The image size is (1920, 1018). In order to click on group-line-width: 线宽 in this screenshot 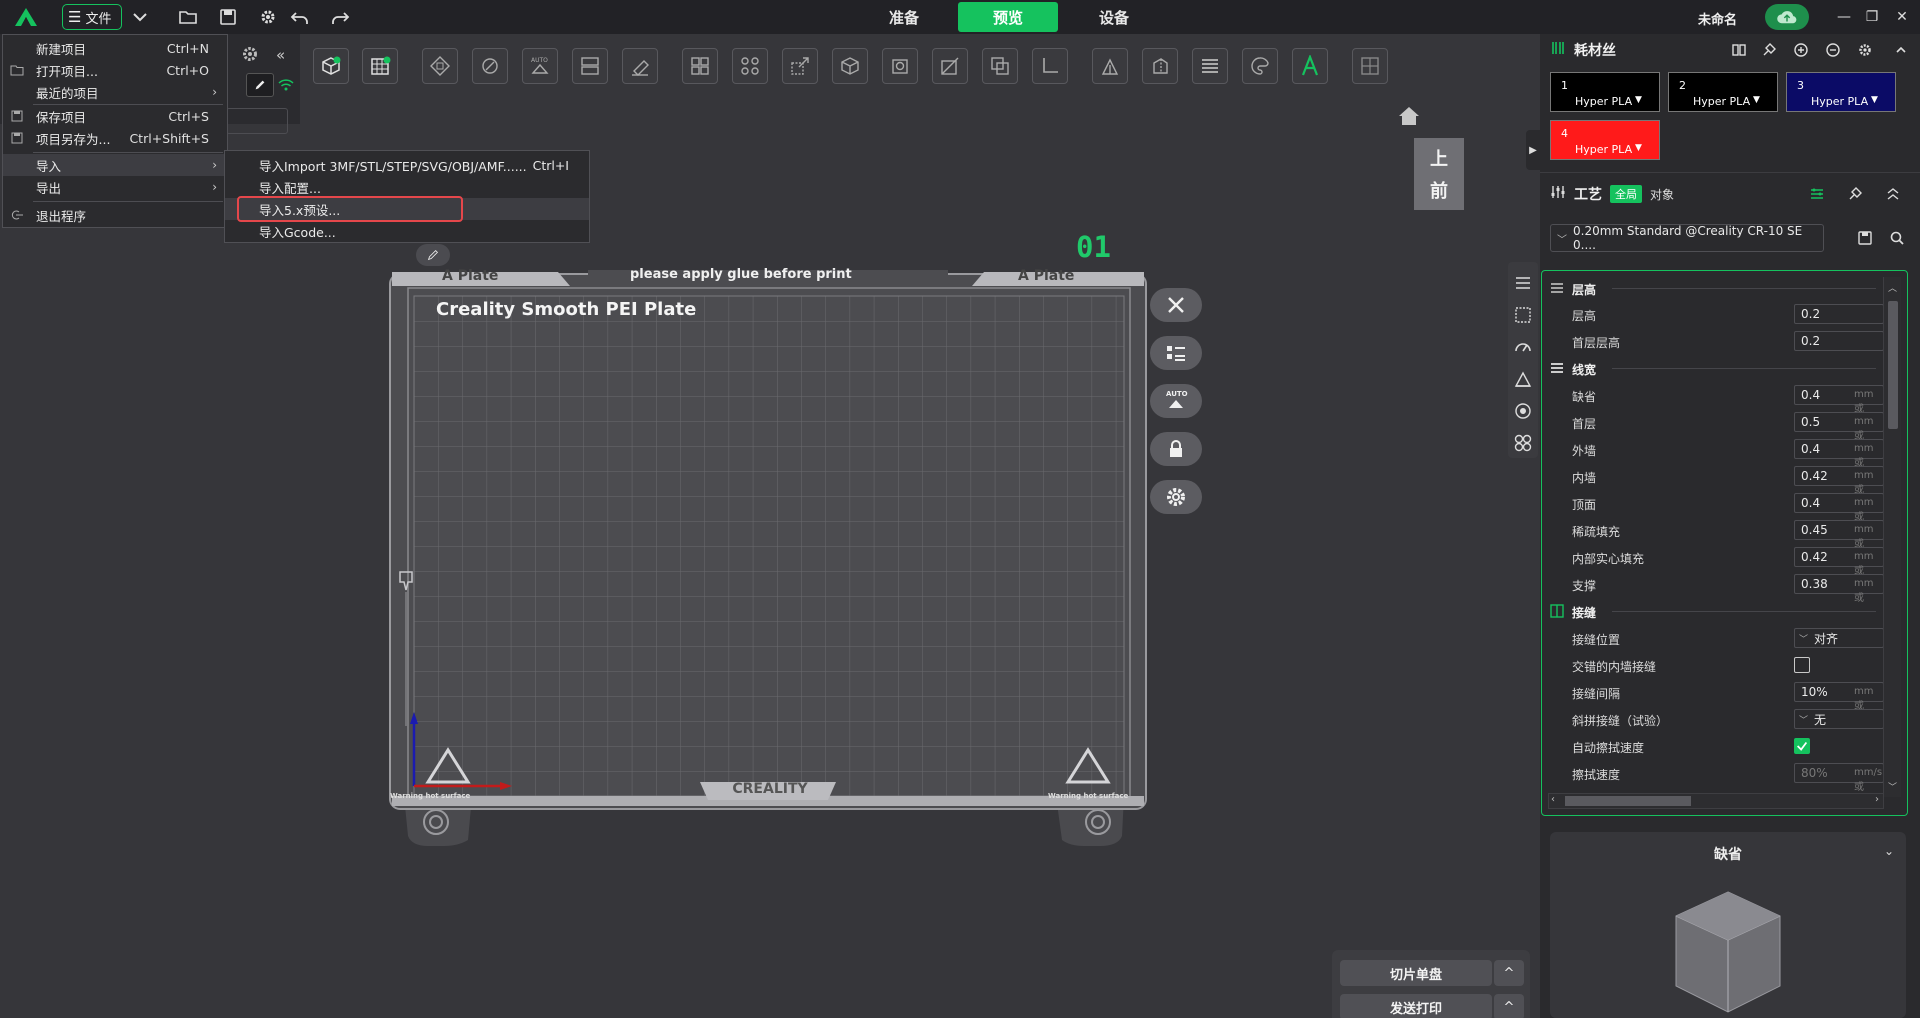, I will do `click(1712, 368)`.